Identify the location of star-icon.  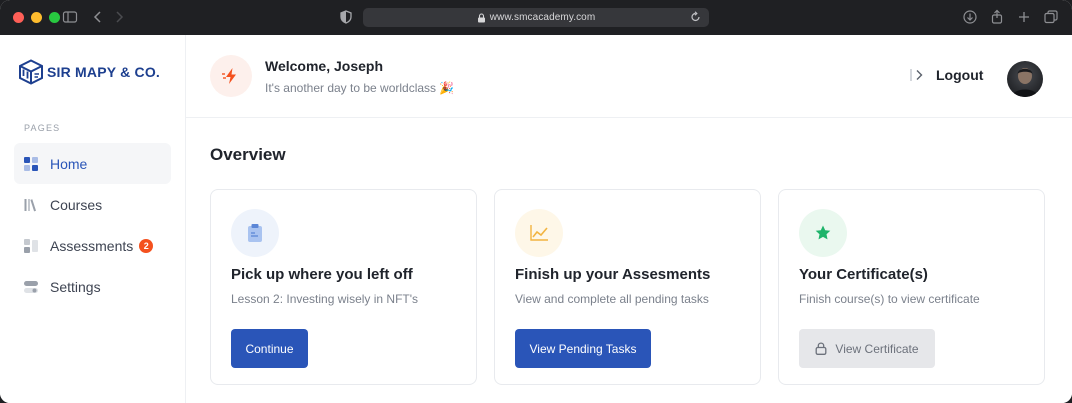
(823, 233).